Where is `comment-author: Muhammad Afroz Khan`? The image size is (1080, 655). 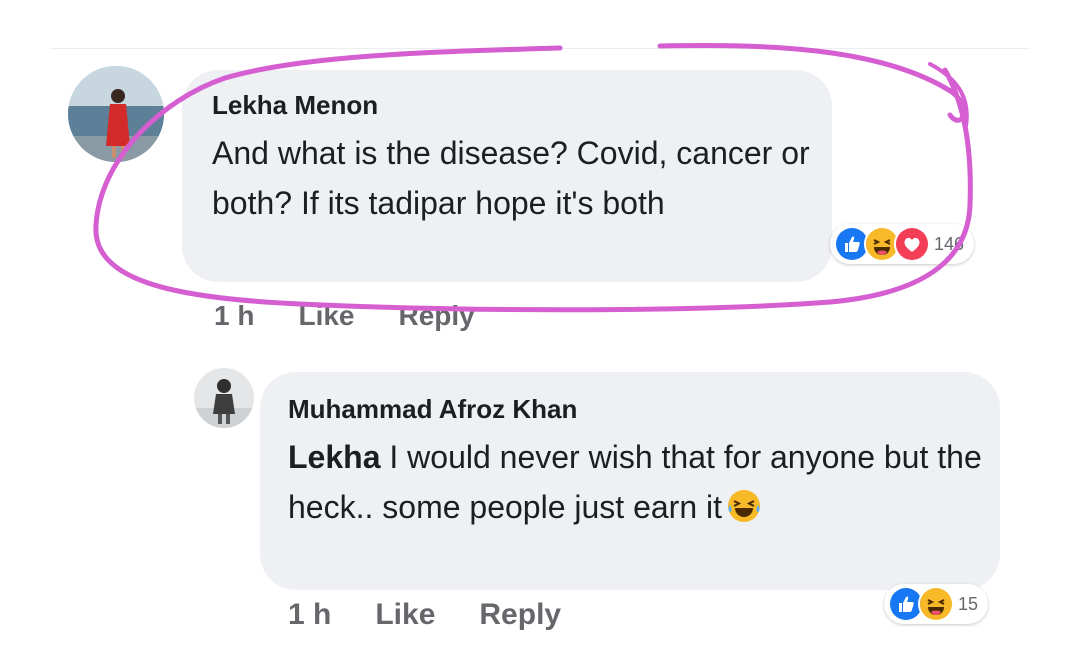
comment-author: Muhammad Afroz Khan is located at coordinates (432, 409).